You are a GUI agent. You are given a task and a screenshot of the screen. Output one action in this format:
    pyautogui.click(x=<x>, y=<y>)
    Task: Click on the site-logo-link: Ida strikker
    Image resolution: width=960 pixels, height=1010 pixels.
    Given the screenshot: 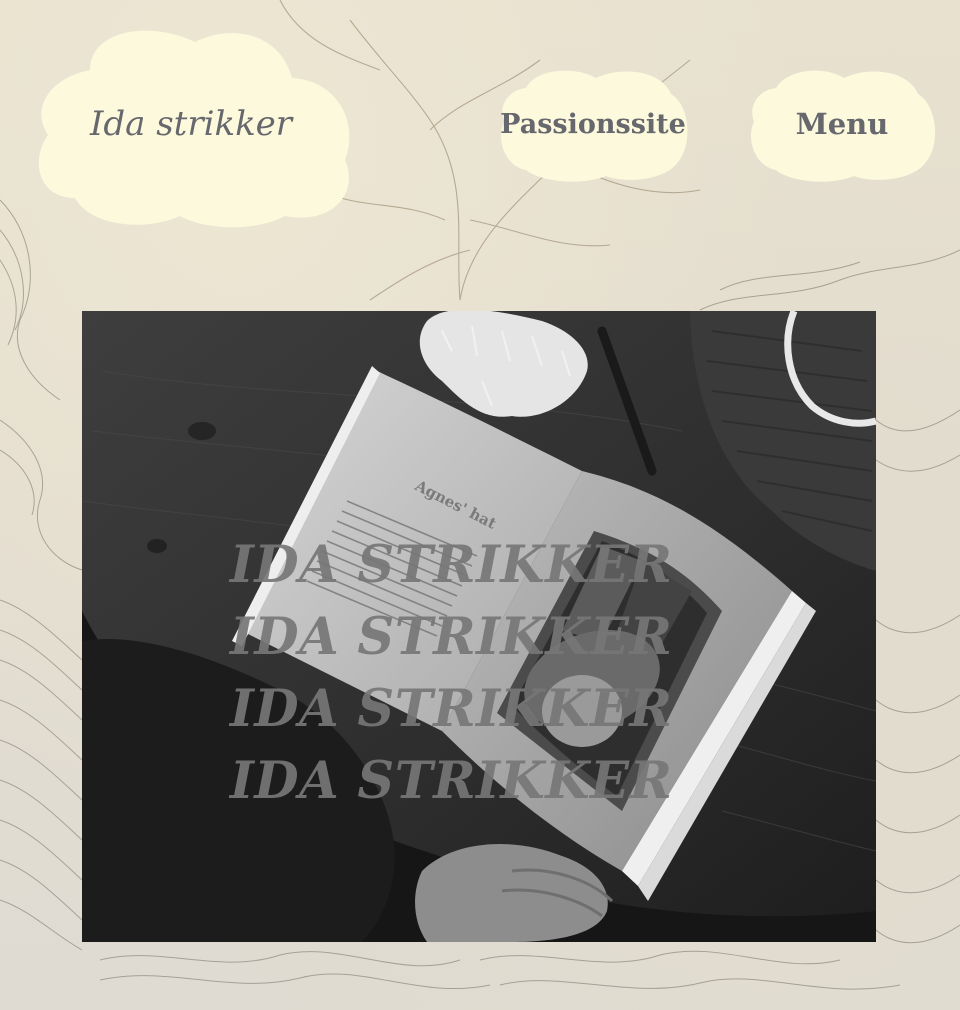 What is the action you would take?
    pyautogui.click(x=191, y=124)
    